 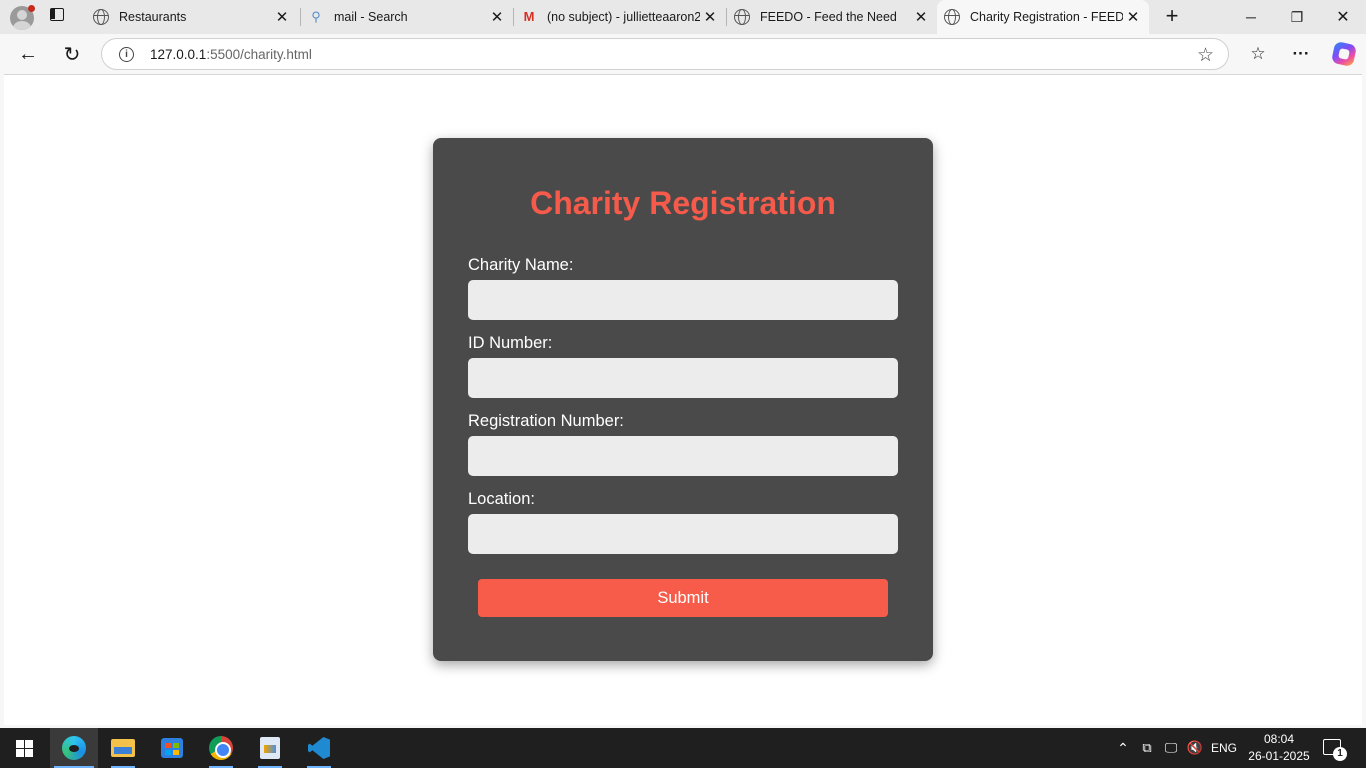 I want to click on taskbar-store, so click(x=172, y=748).